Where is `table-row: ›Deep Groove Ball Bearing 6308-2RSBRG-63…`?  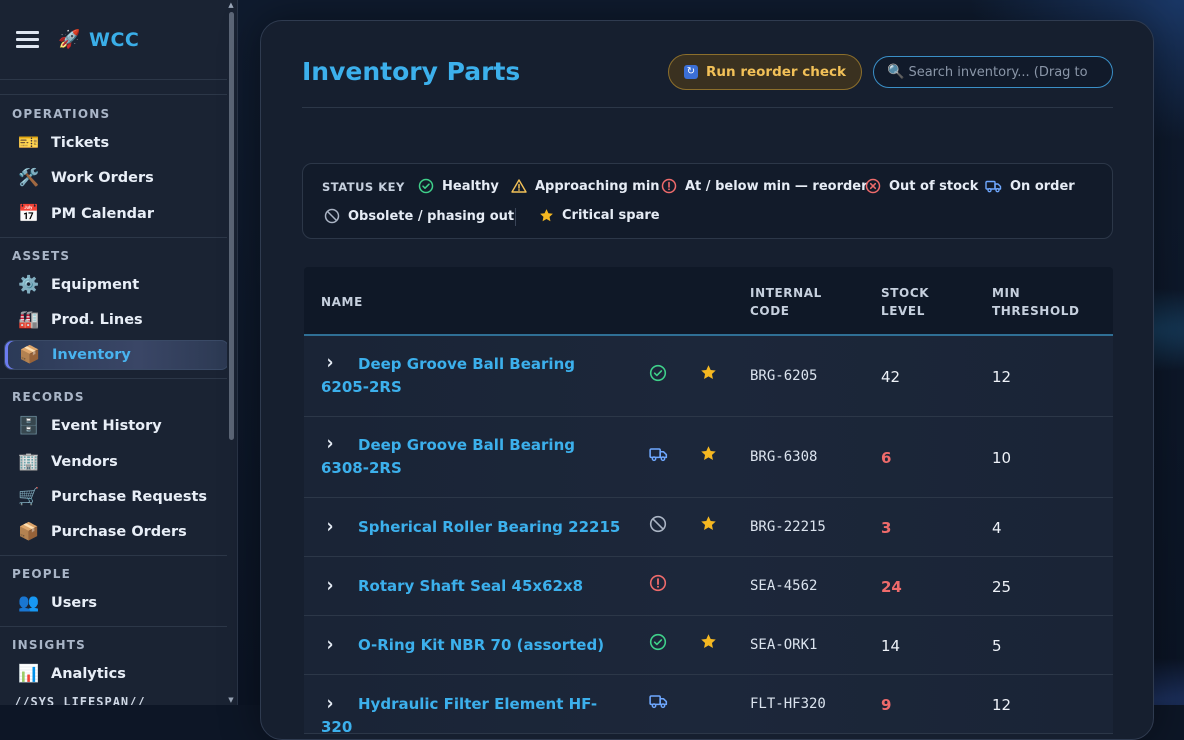
table-row: ›Deep Groove Ball Bearing 6308-2RSBRG-63… is located at coordinates (708, 457).